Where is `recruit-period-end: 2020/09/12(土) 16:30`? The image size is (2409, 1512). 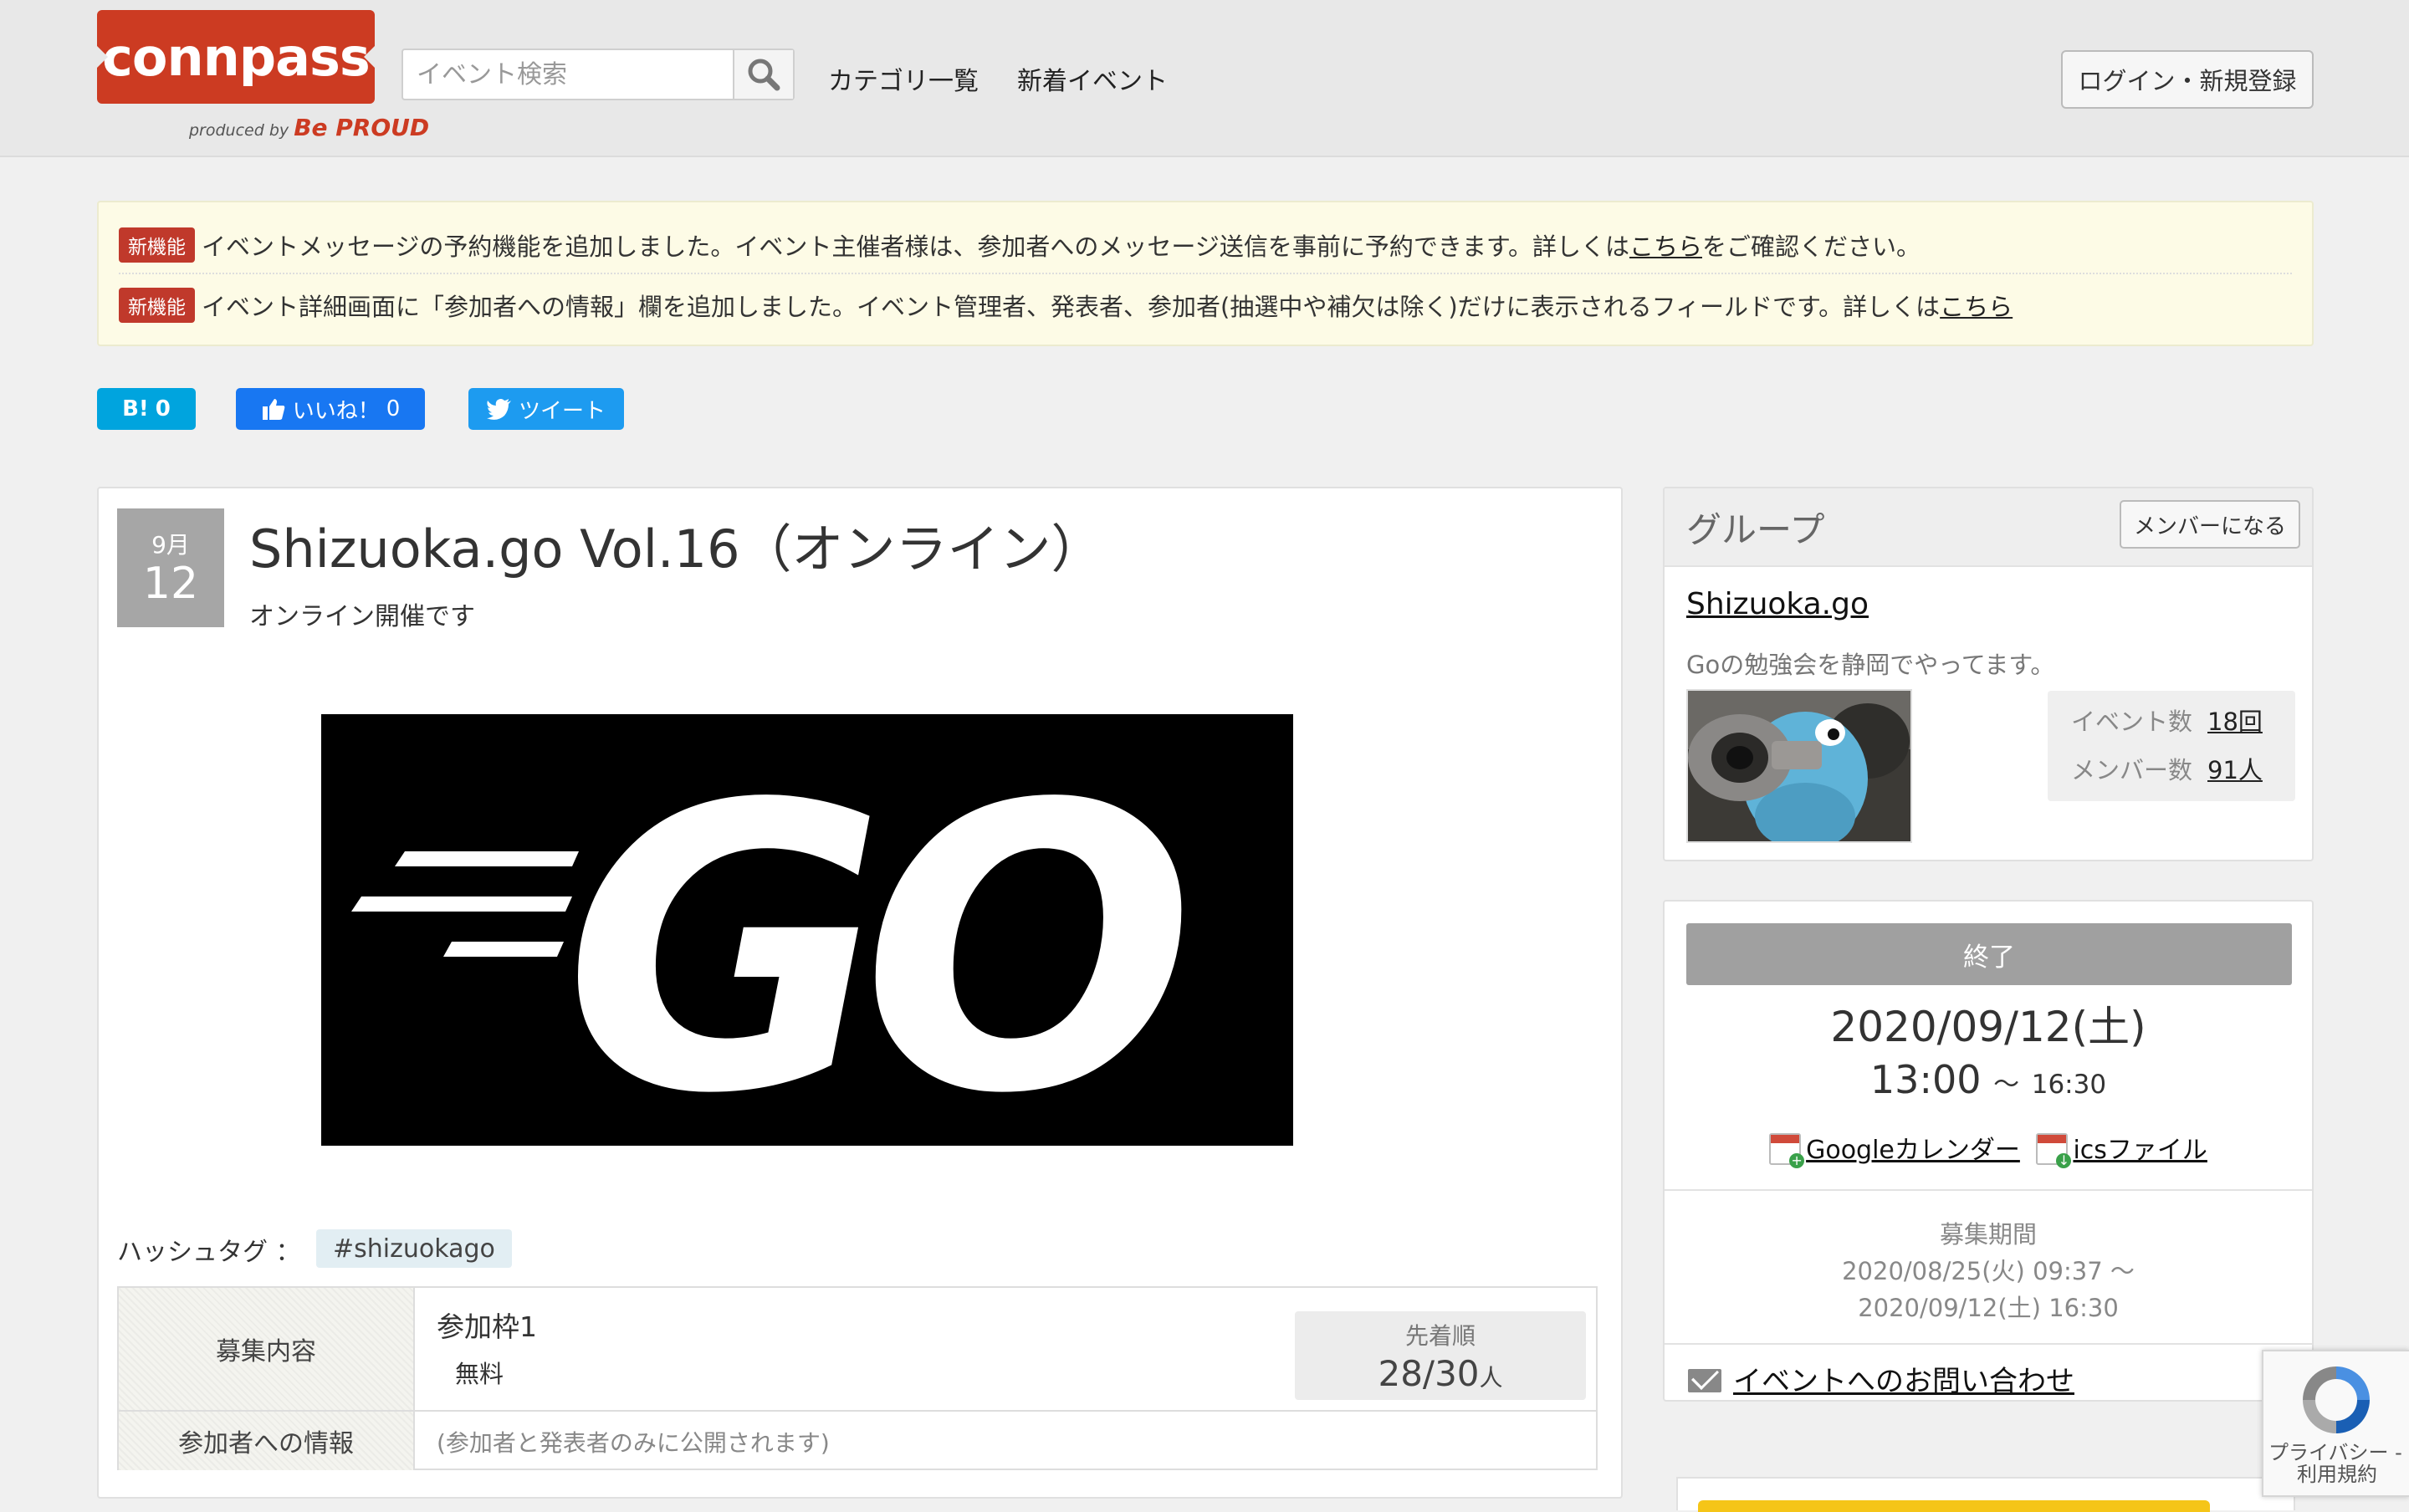 recruit-period-end: 2020/09/12(土) 16:30 is located at coordinates (1988, 1308).